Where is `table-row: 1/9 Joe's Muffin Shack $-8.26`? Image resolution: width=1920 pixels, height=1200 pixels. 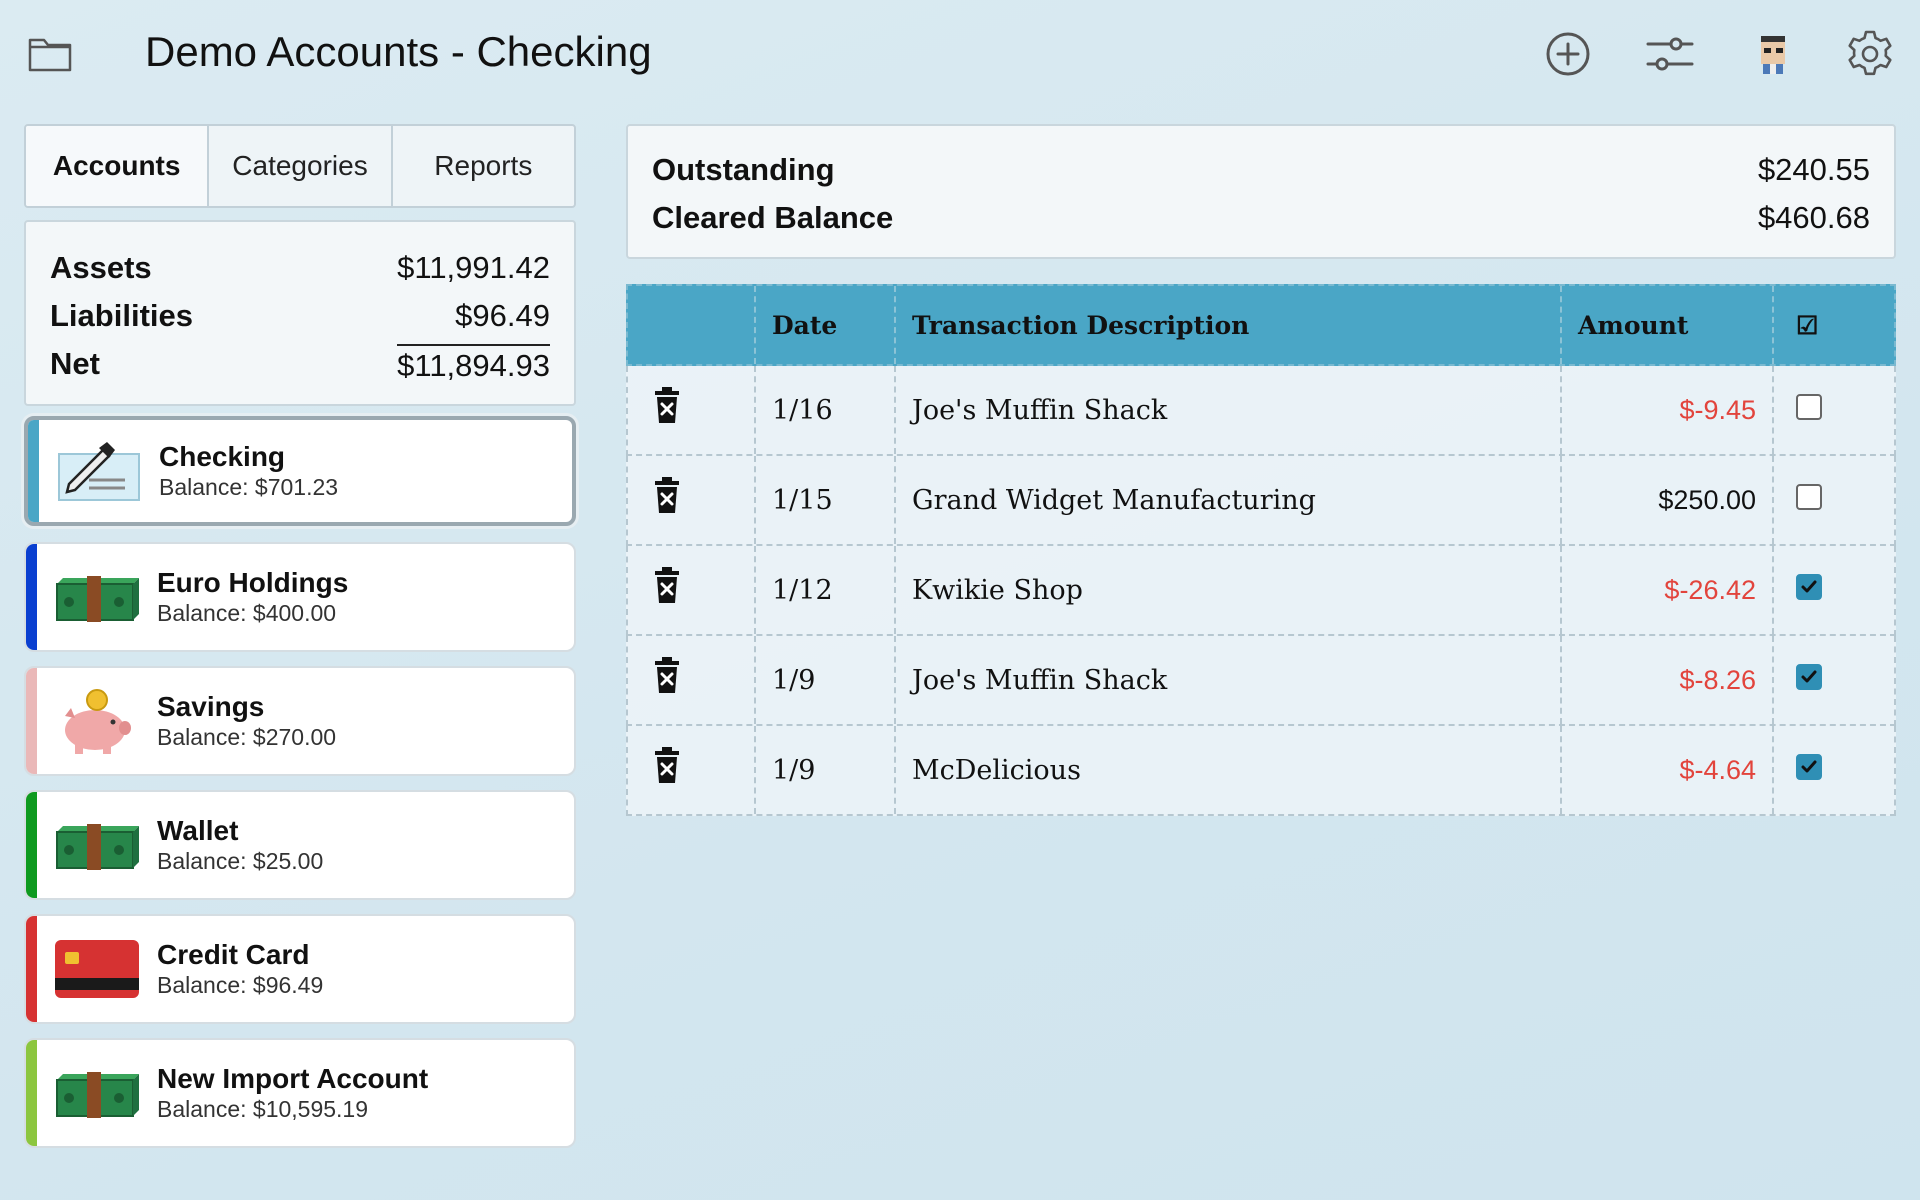
table-row: 1/9 Joe's Muffin Shack $-8.26 is located at coordinates (1261, 681).